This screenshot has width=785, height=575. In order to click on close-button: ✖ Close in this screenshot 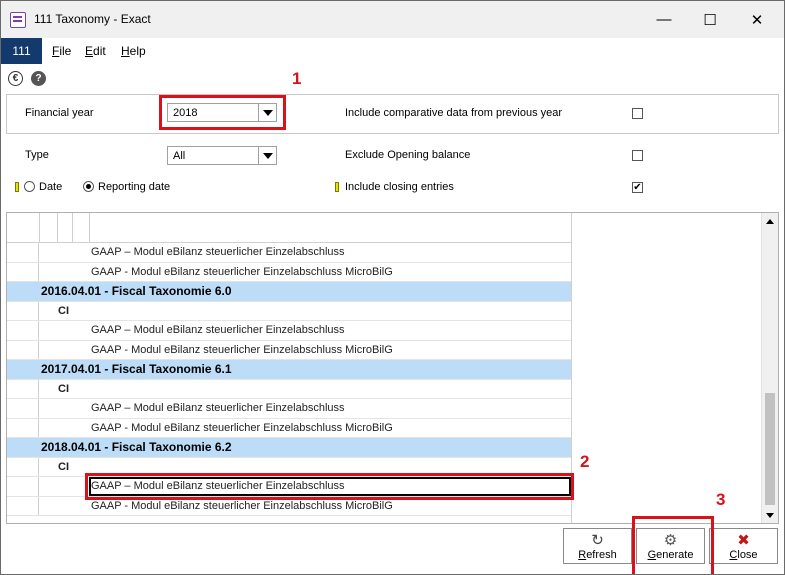, I will do `click(743, 546)`.